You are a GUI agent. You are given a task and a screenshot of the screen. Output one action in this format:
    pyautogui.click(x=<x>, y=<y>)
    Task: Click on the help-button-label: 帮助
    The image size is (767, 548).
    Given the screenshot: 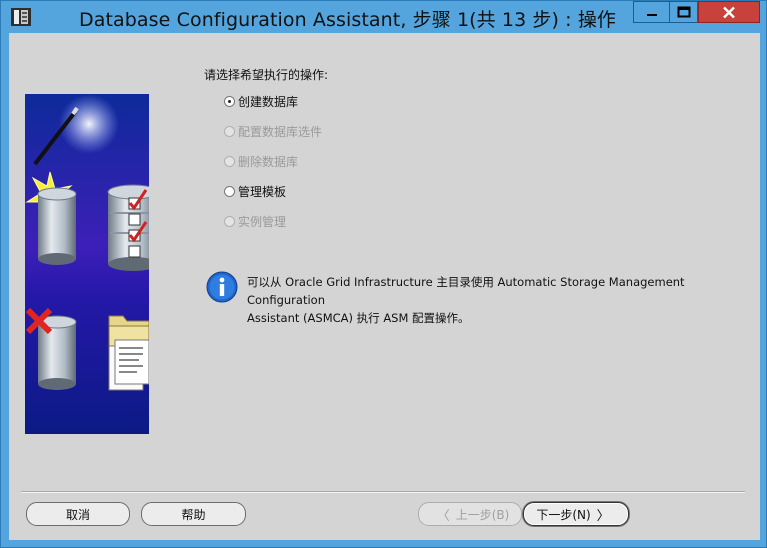 What is the action you would take?
    pyautogui.click(x=193, y=514)
    